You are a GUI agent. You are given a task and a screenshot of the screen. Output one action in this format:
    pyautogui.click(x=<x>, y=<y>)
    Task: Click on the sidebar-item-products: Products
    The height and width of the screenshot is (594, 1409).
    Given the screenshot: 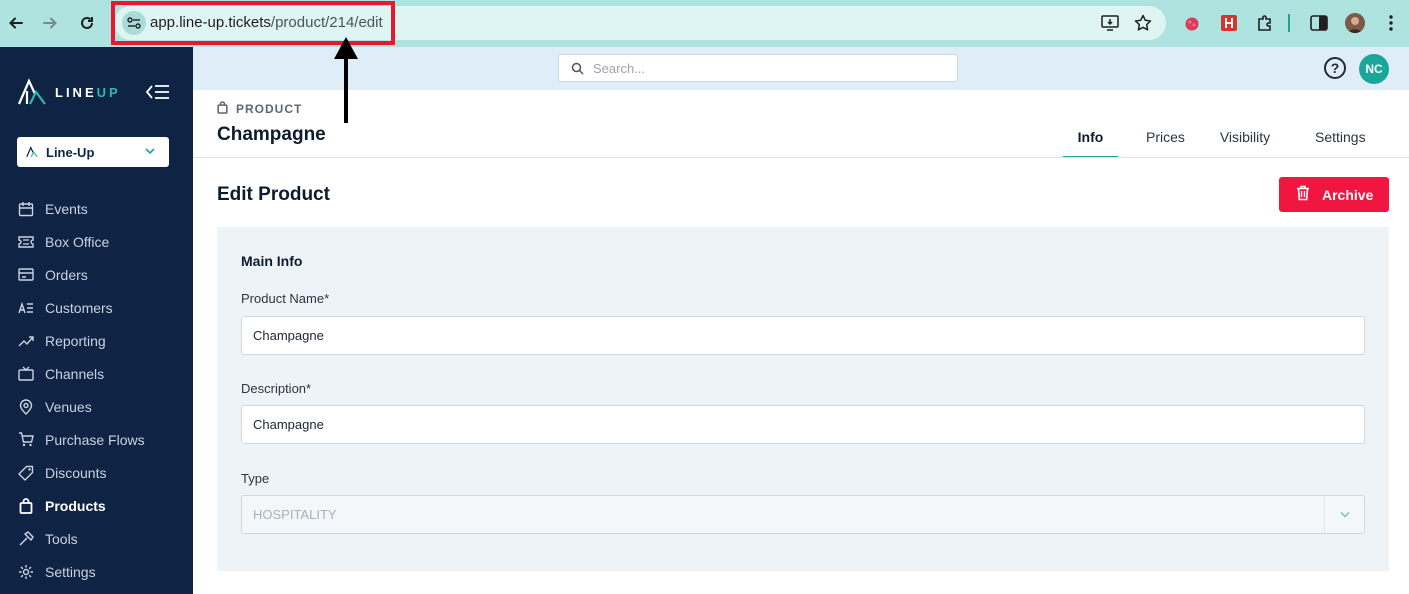 What is the action you would take?
    pyautogui.click(x=96, y=505)
    